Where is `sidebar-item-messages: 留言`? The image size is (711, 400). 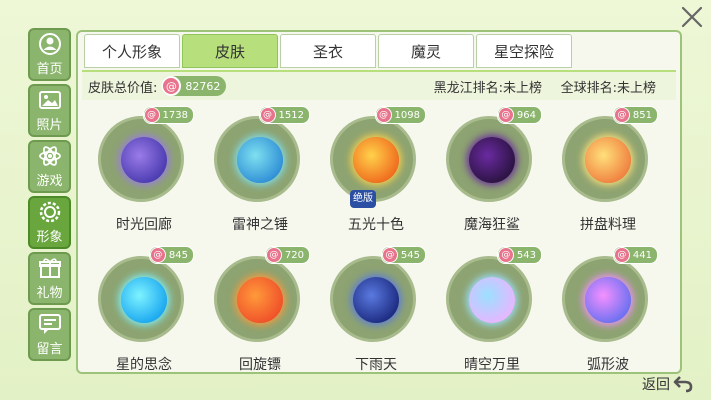
sidebar-item-messages: 留言 is located at coordinates (49, 334).